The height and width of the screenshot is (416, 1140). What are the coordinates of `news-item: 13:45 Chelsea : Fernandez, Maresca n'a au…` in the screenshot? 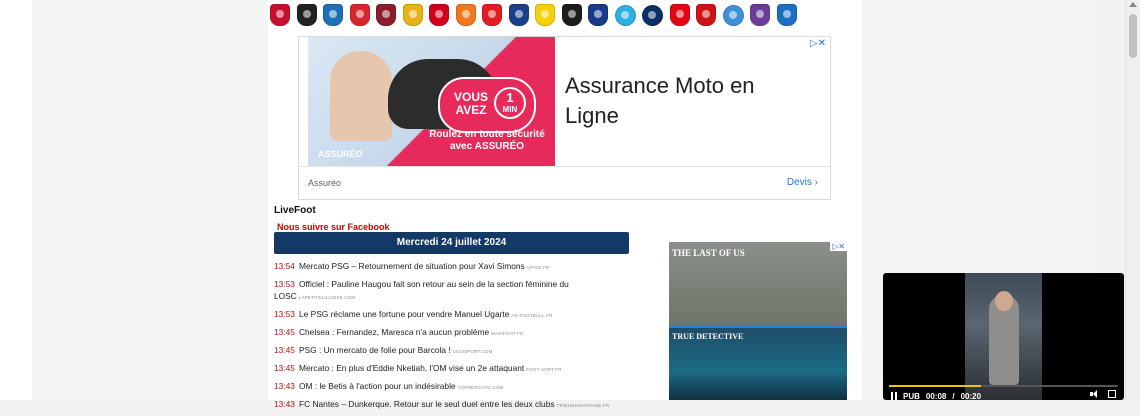 It's located at (454, 333).